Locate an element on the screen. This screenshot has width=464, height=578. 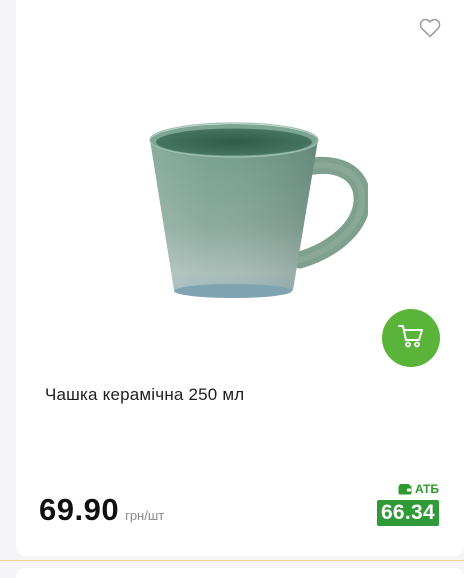
club-price-block: АТБ 66.34 is located at coordinates (407, 503).